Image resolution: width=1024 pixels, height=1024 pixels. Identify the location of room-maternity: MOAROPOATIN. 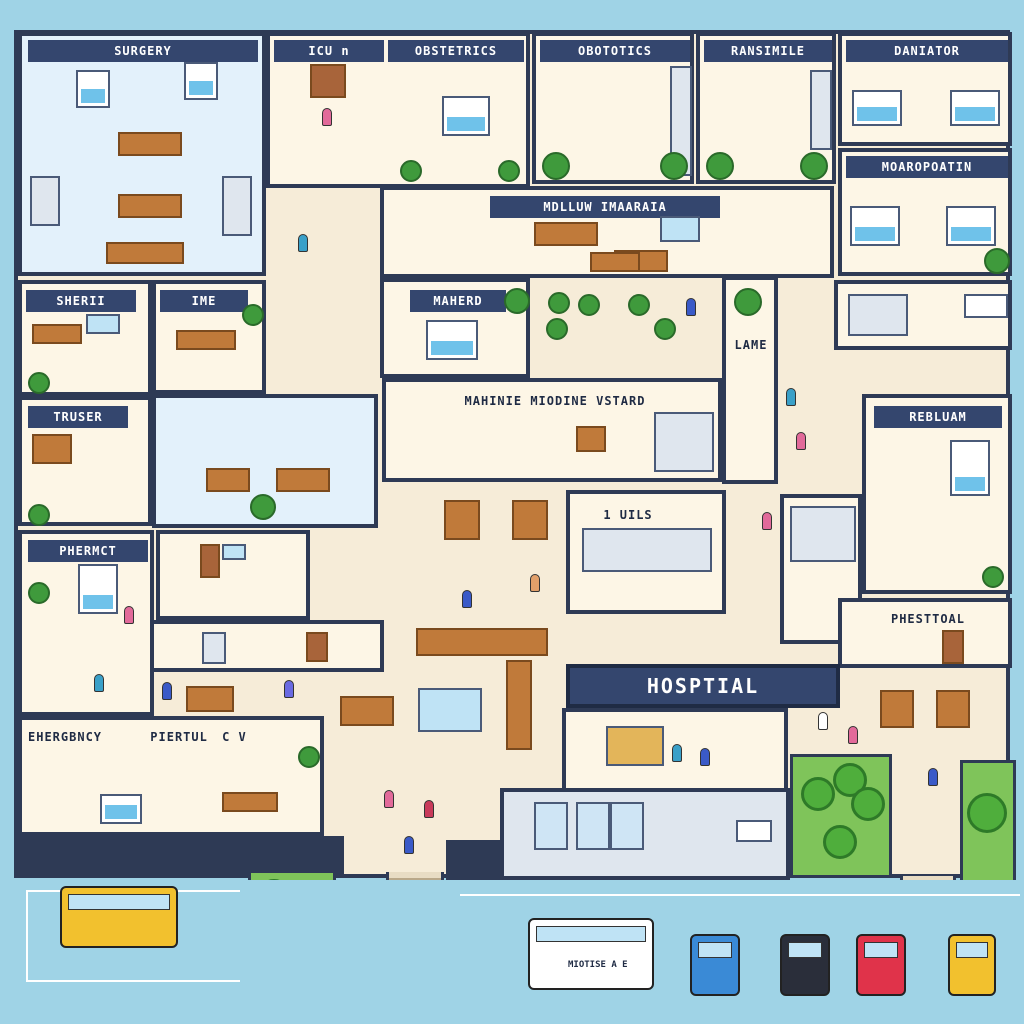
(925, 212).